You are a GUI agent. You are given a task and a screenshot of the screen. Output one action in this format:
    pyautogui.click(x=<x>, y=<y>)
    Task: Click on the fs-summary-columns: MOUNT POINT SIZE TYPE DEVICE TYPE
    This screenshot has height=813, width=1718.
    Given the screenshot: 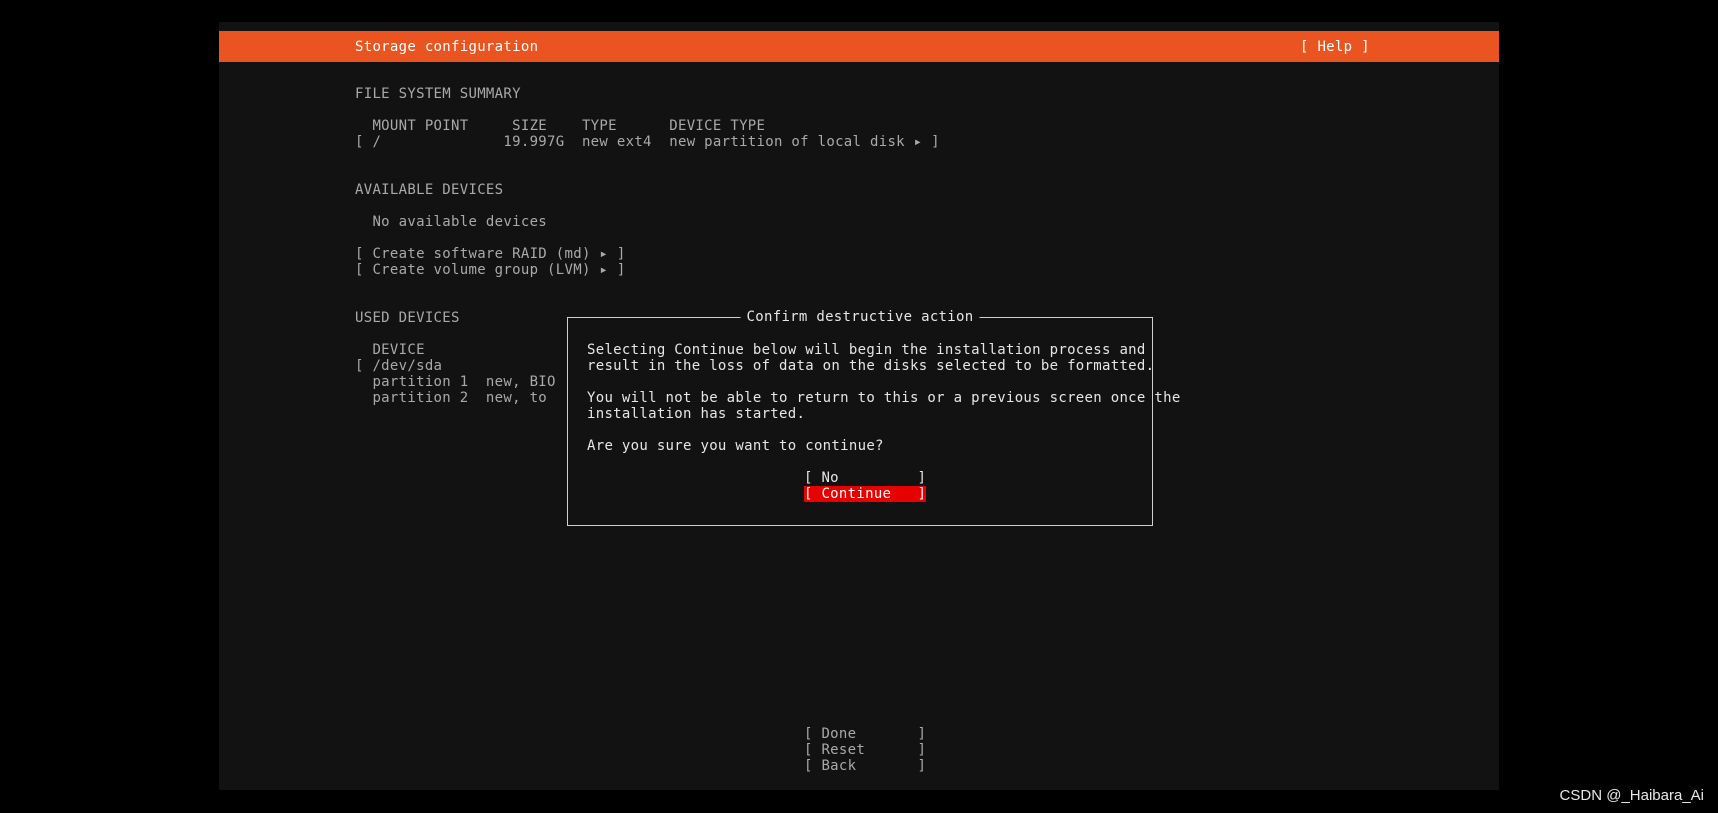 What is the action you would take?
    pyautogui.click(x=560, y=126)
    